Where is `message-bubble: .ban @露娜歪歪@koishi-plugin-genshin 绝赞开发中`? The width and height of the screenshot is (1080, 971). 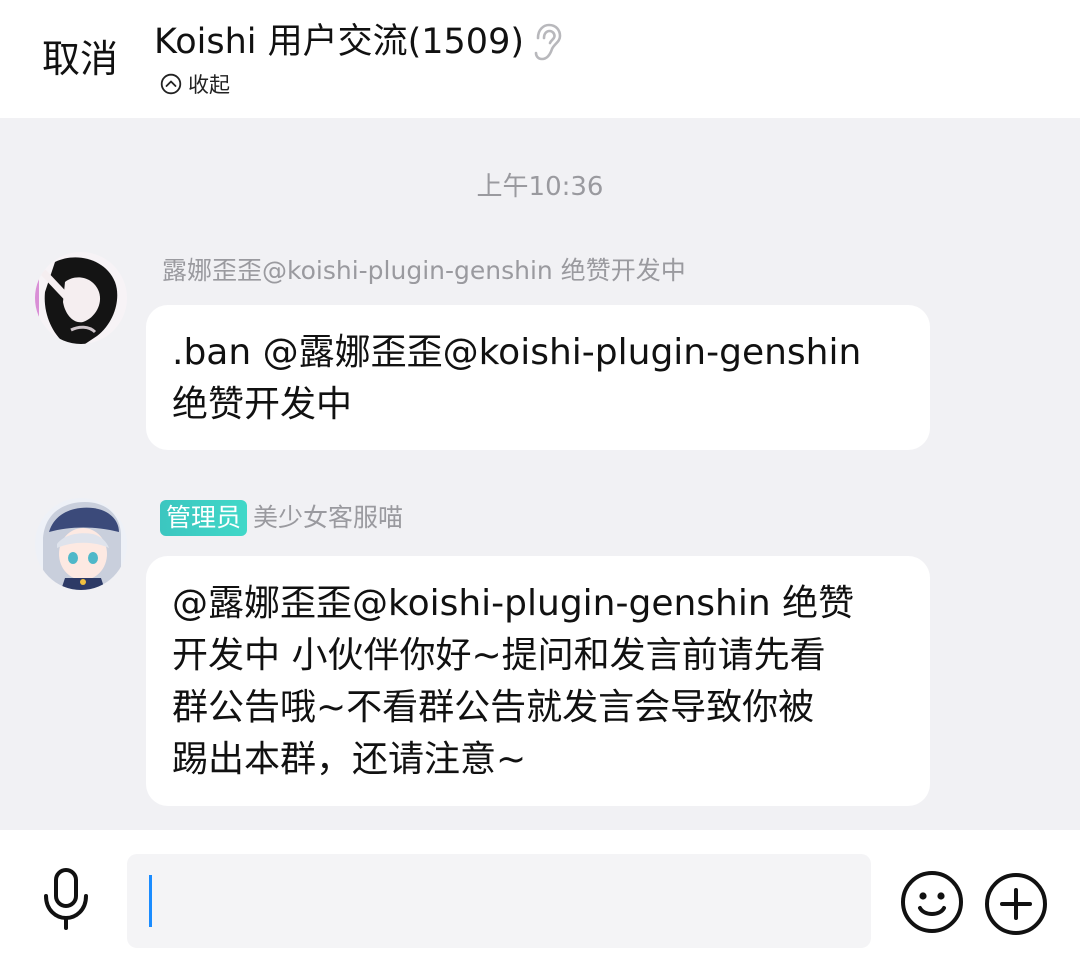 message-bubble: .ban @露娜歪歪@koishi-plugin-genshin 绝赞开发中 is located at coordinates (538, 377).